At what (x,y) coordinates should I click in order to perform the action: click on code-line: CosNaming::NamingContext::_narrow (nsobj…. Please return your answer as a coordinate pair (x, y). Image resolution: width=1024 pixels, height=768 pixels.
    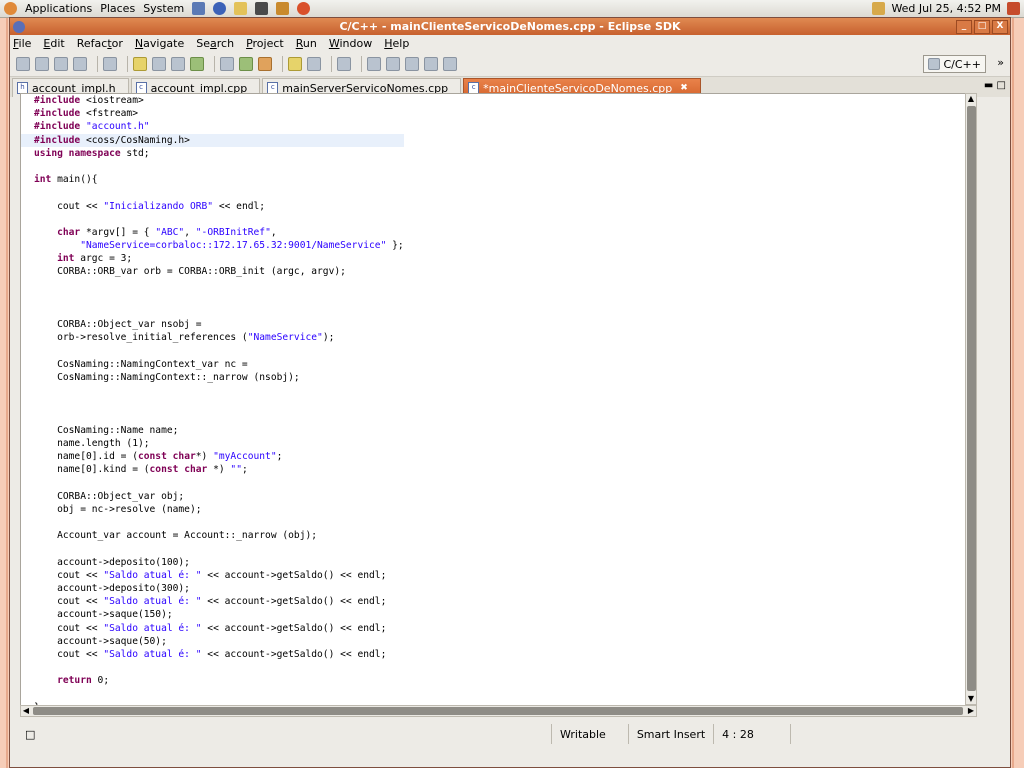
    Looking at the image, I should click on (212, 377).